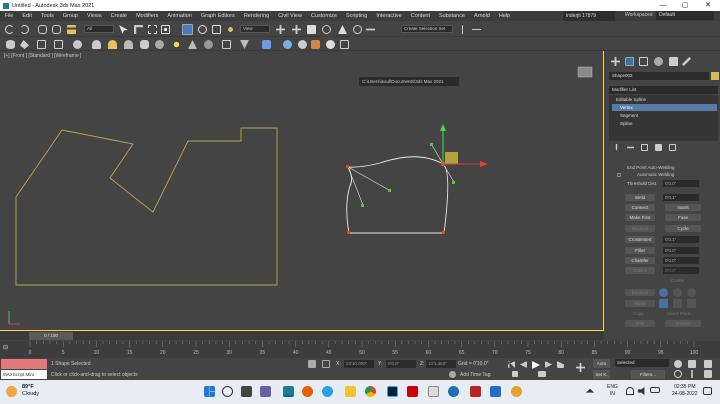 The image size is (720, 404). What do you see at coordinates (589, 16) in the screenshot?
I see `user-account-dropdown: inderjit 17879` at bounding box center [589, 16].